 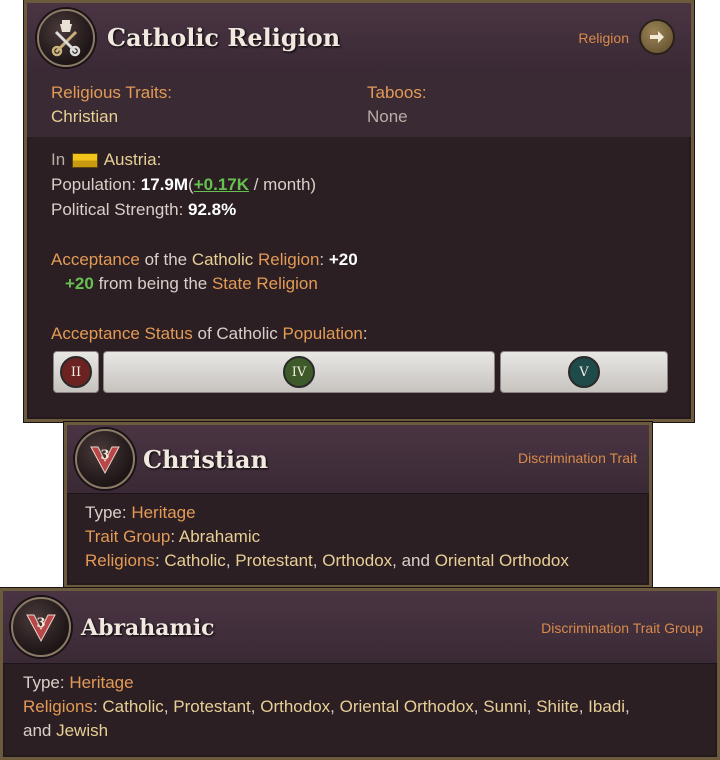 I want to click on acceptance-religion-name: Catholic, so click(x=222, y=259).